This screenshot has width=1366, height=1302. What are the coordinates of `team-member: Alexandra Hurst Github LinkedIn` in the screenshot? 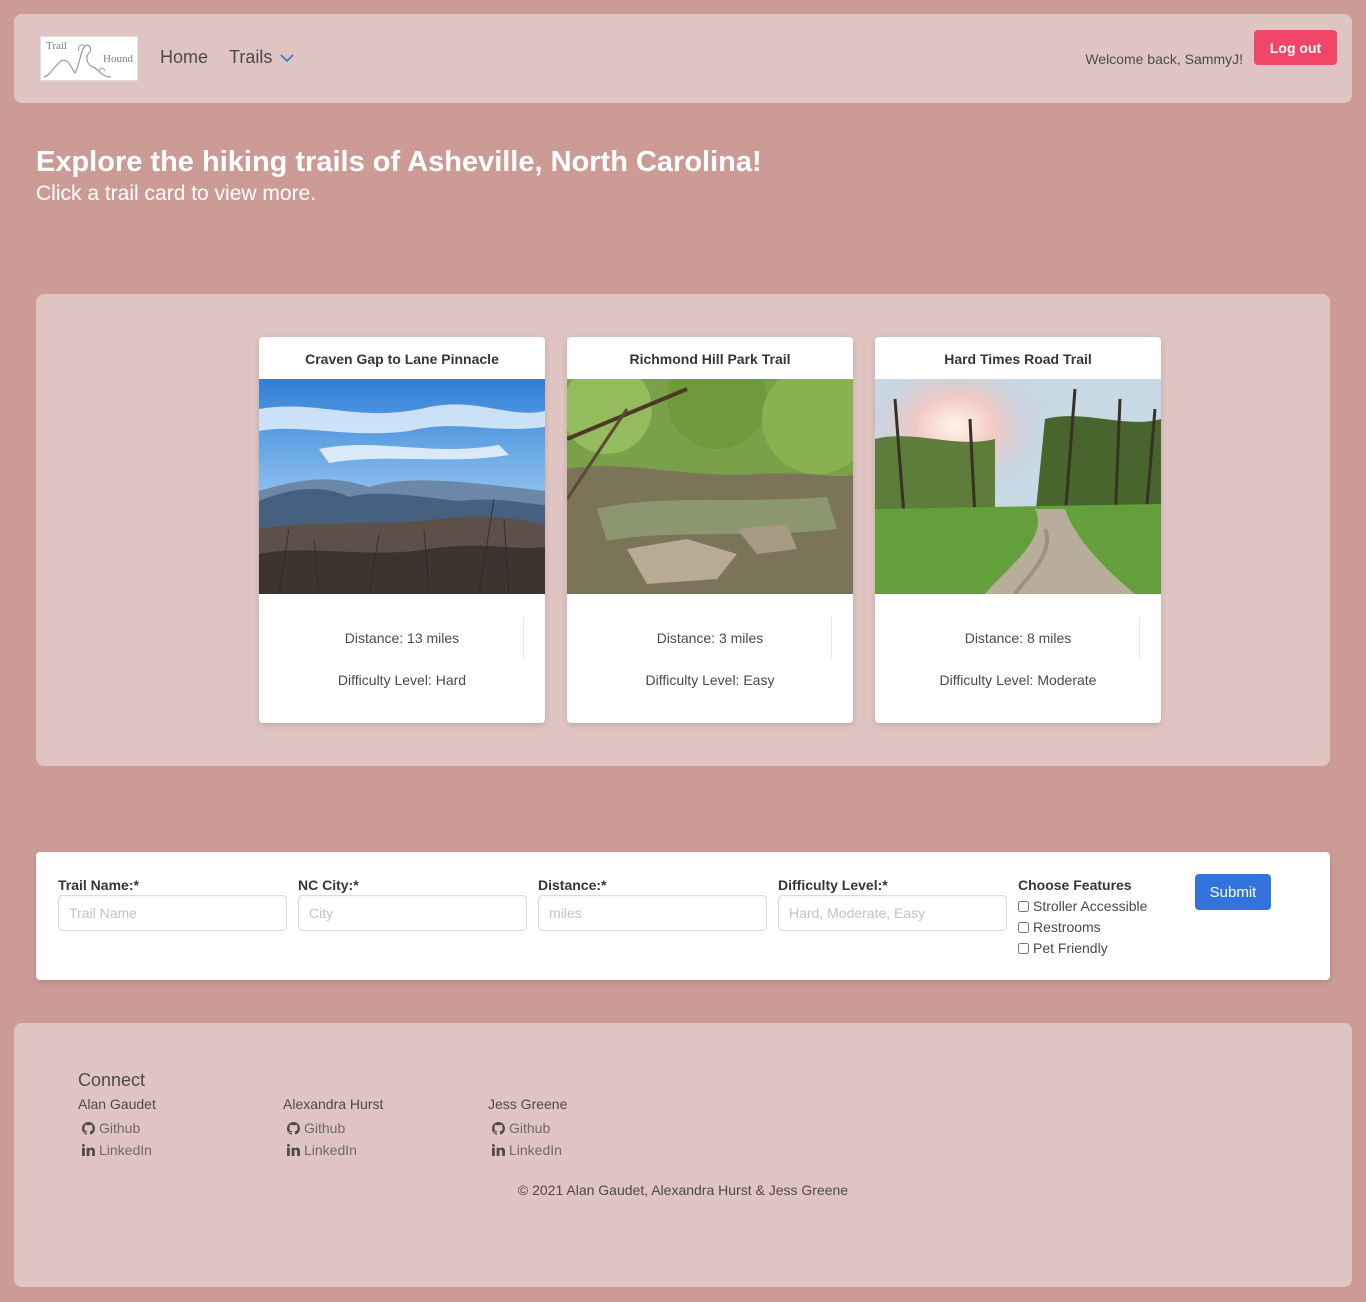 It's located at (333, 1128).